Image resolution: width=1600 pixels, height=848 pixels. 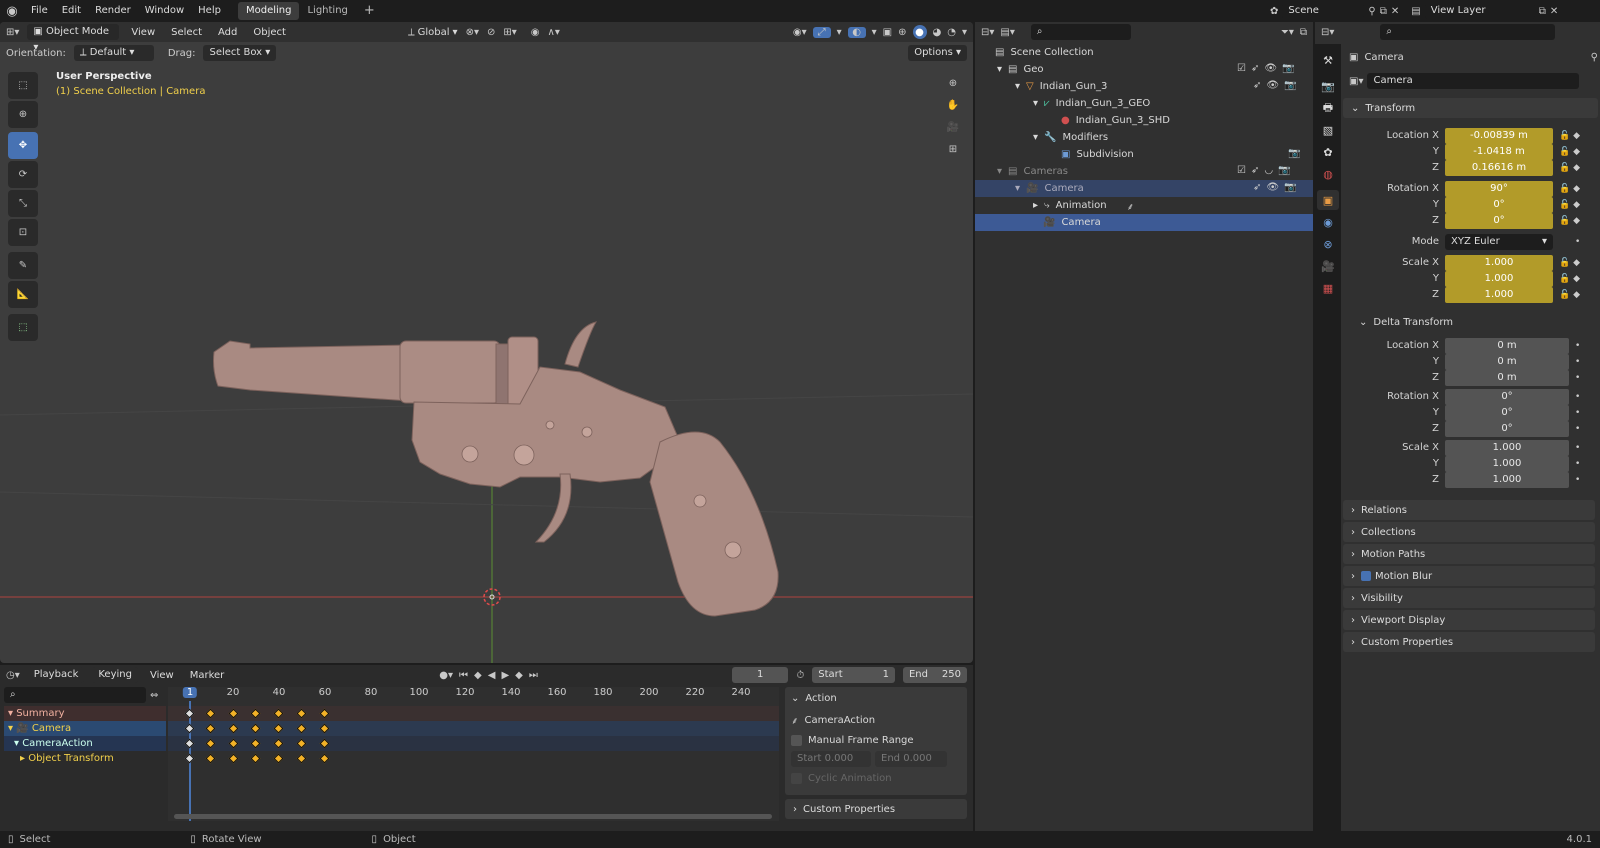 I want to click on eye-icon: 👁, so click(x=1272, y=85).